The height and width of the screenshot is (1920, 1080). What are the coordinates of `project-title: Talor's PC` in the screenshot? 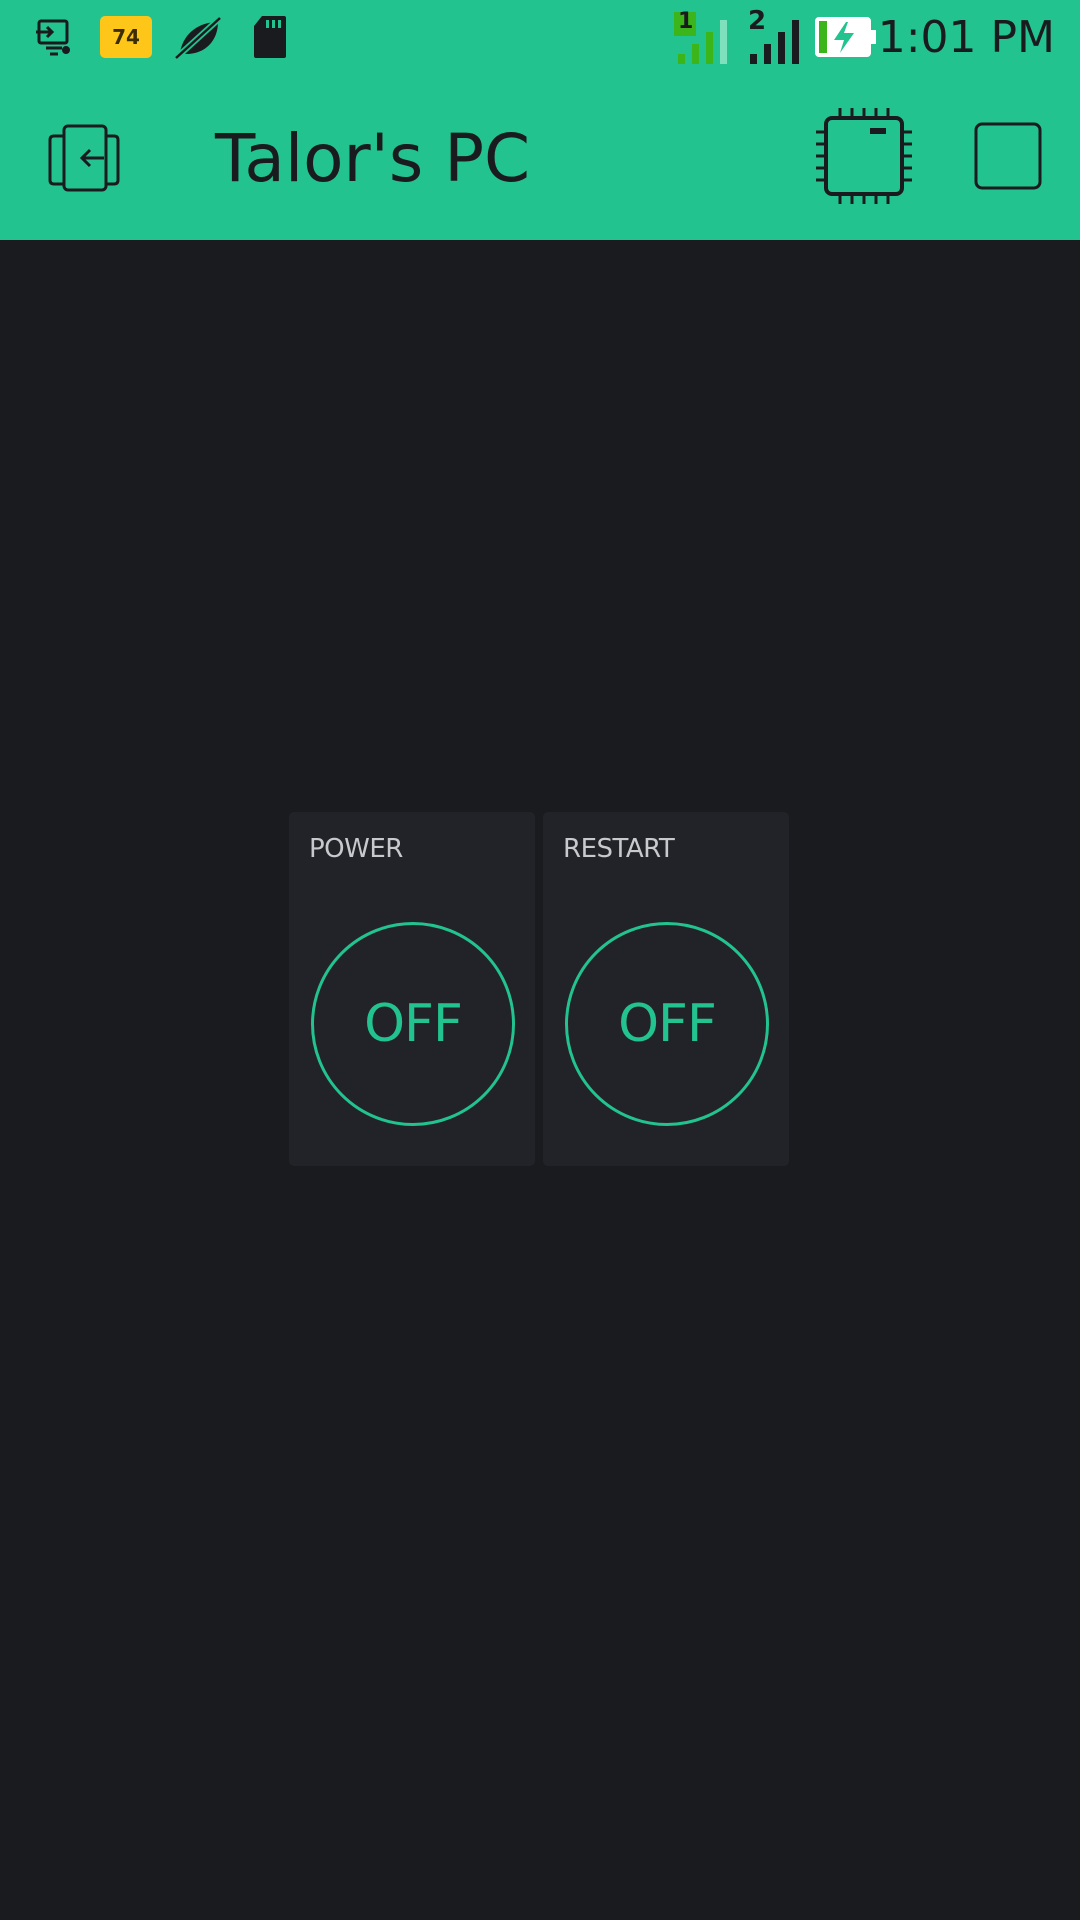 It's located at (373, 158).